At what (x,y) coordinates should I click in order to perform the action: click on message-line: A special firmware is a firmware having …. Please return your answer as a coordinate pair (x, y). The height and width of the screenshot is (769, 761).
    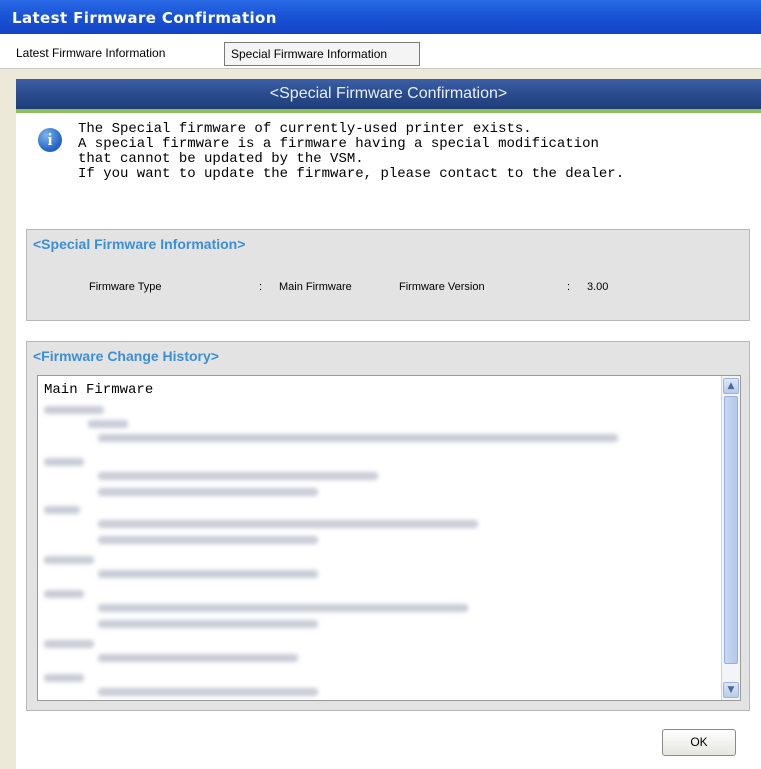
    Looking at the image, I should click on (338, 144).